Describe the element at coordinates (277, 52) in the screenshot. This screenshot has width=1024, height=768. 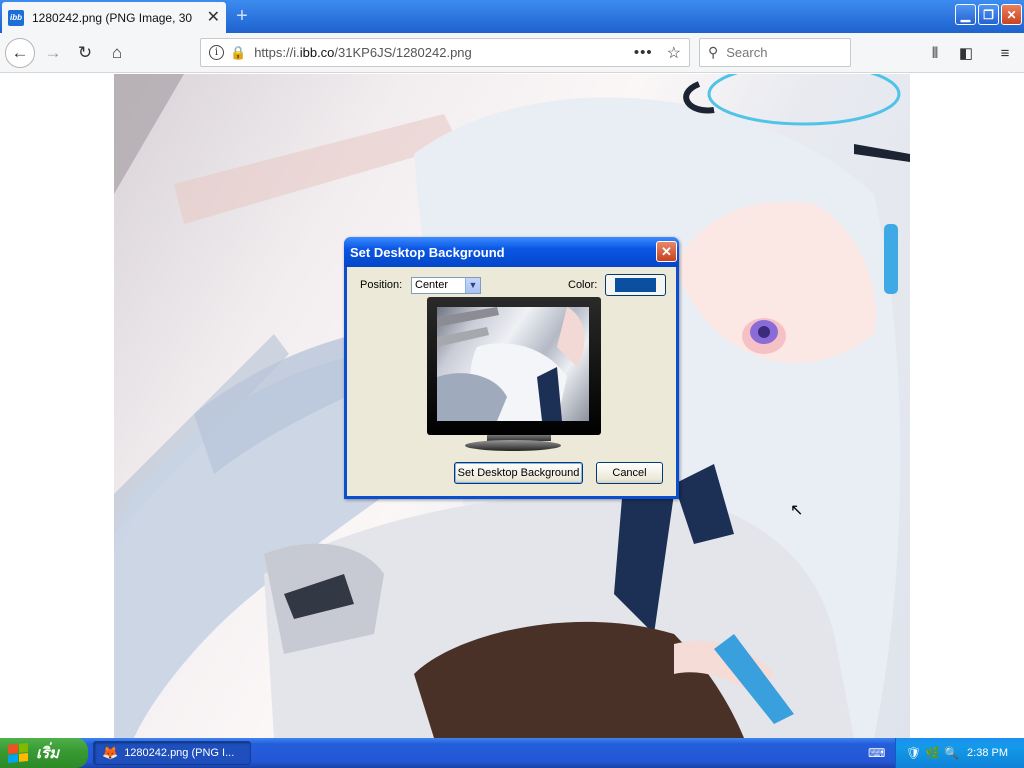
I see `url-prefix: https://i.` at that location.